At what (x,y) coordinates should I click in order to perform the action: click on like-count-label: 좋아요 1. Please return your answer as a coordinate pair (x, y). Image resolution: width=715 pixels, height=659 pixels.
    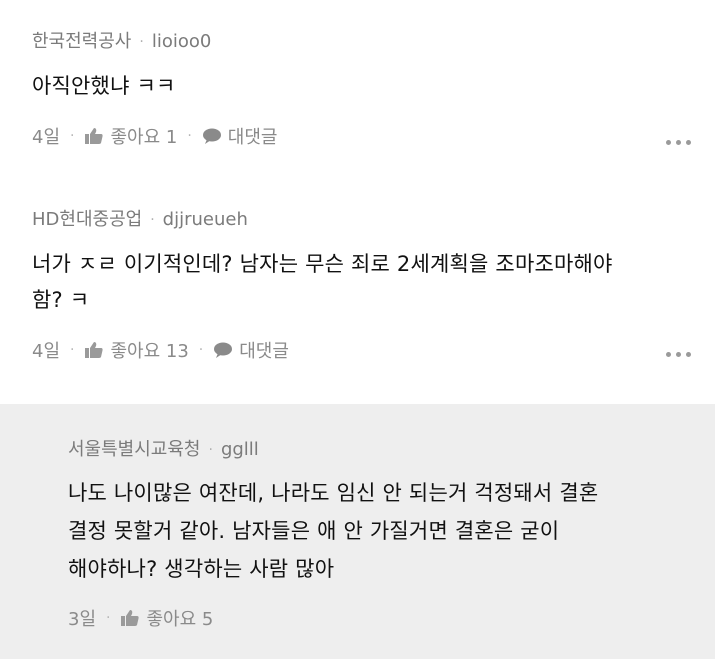
    Looking at the image, I should click on (144, 137).